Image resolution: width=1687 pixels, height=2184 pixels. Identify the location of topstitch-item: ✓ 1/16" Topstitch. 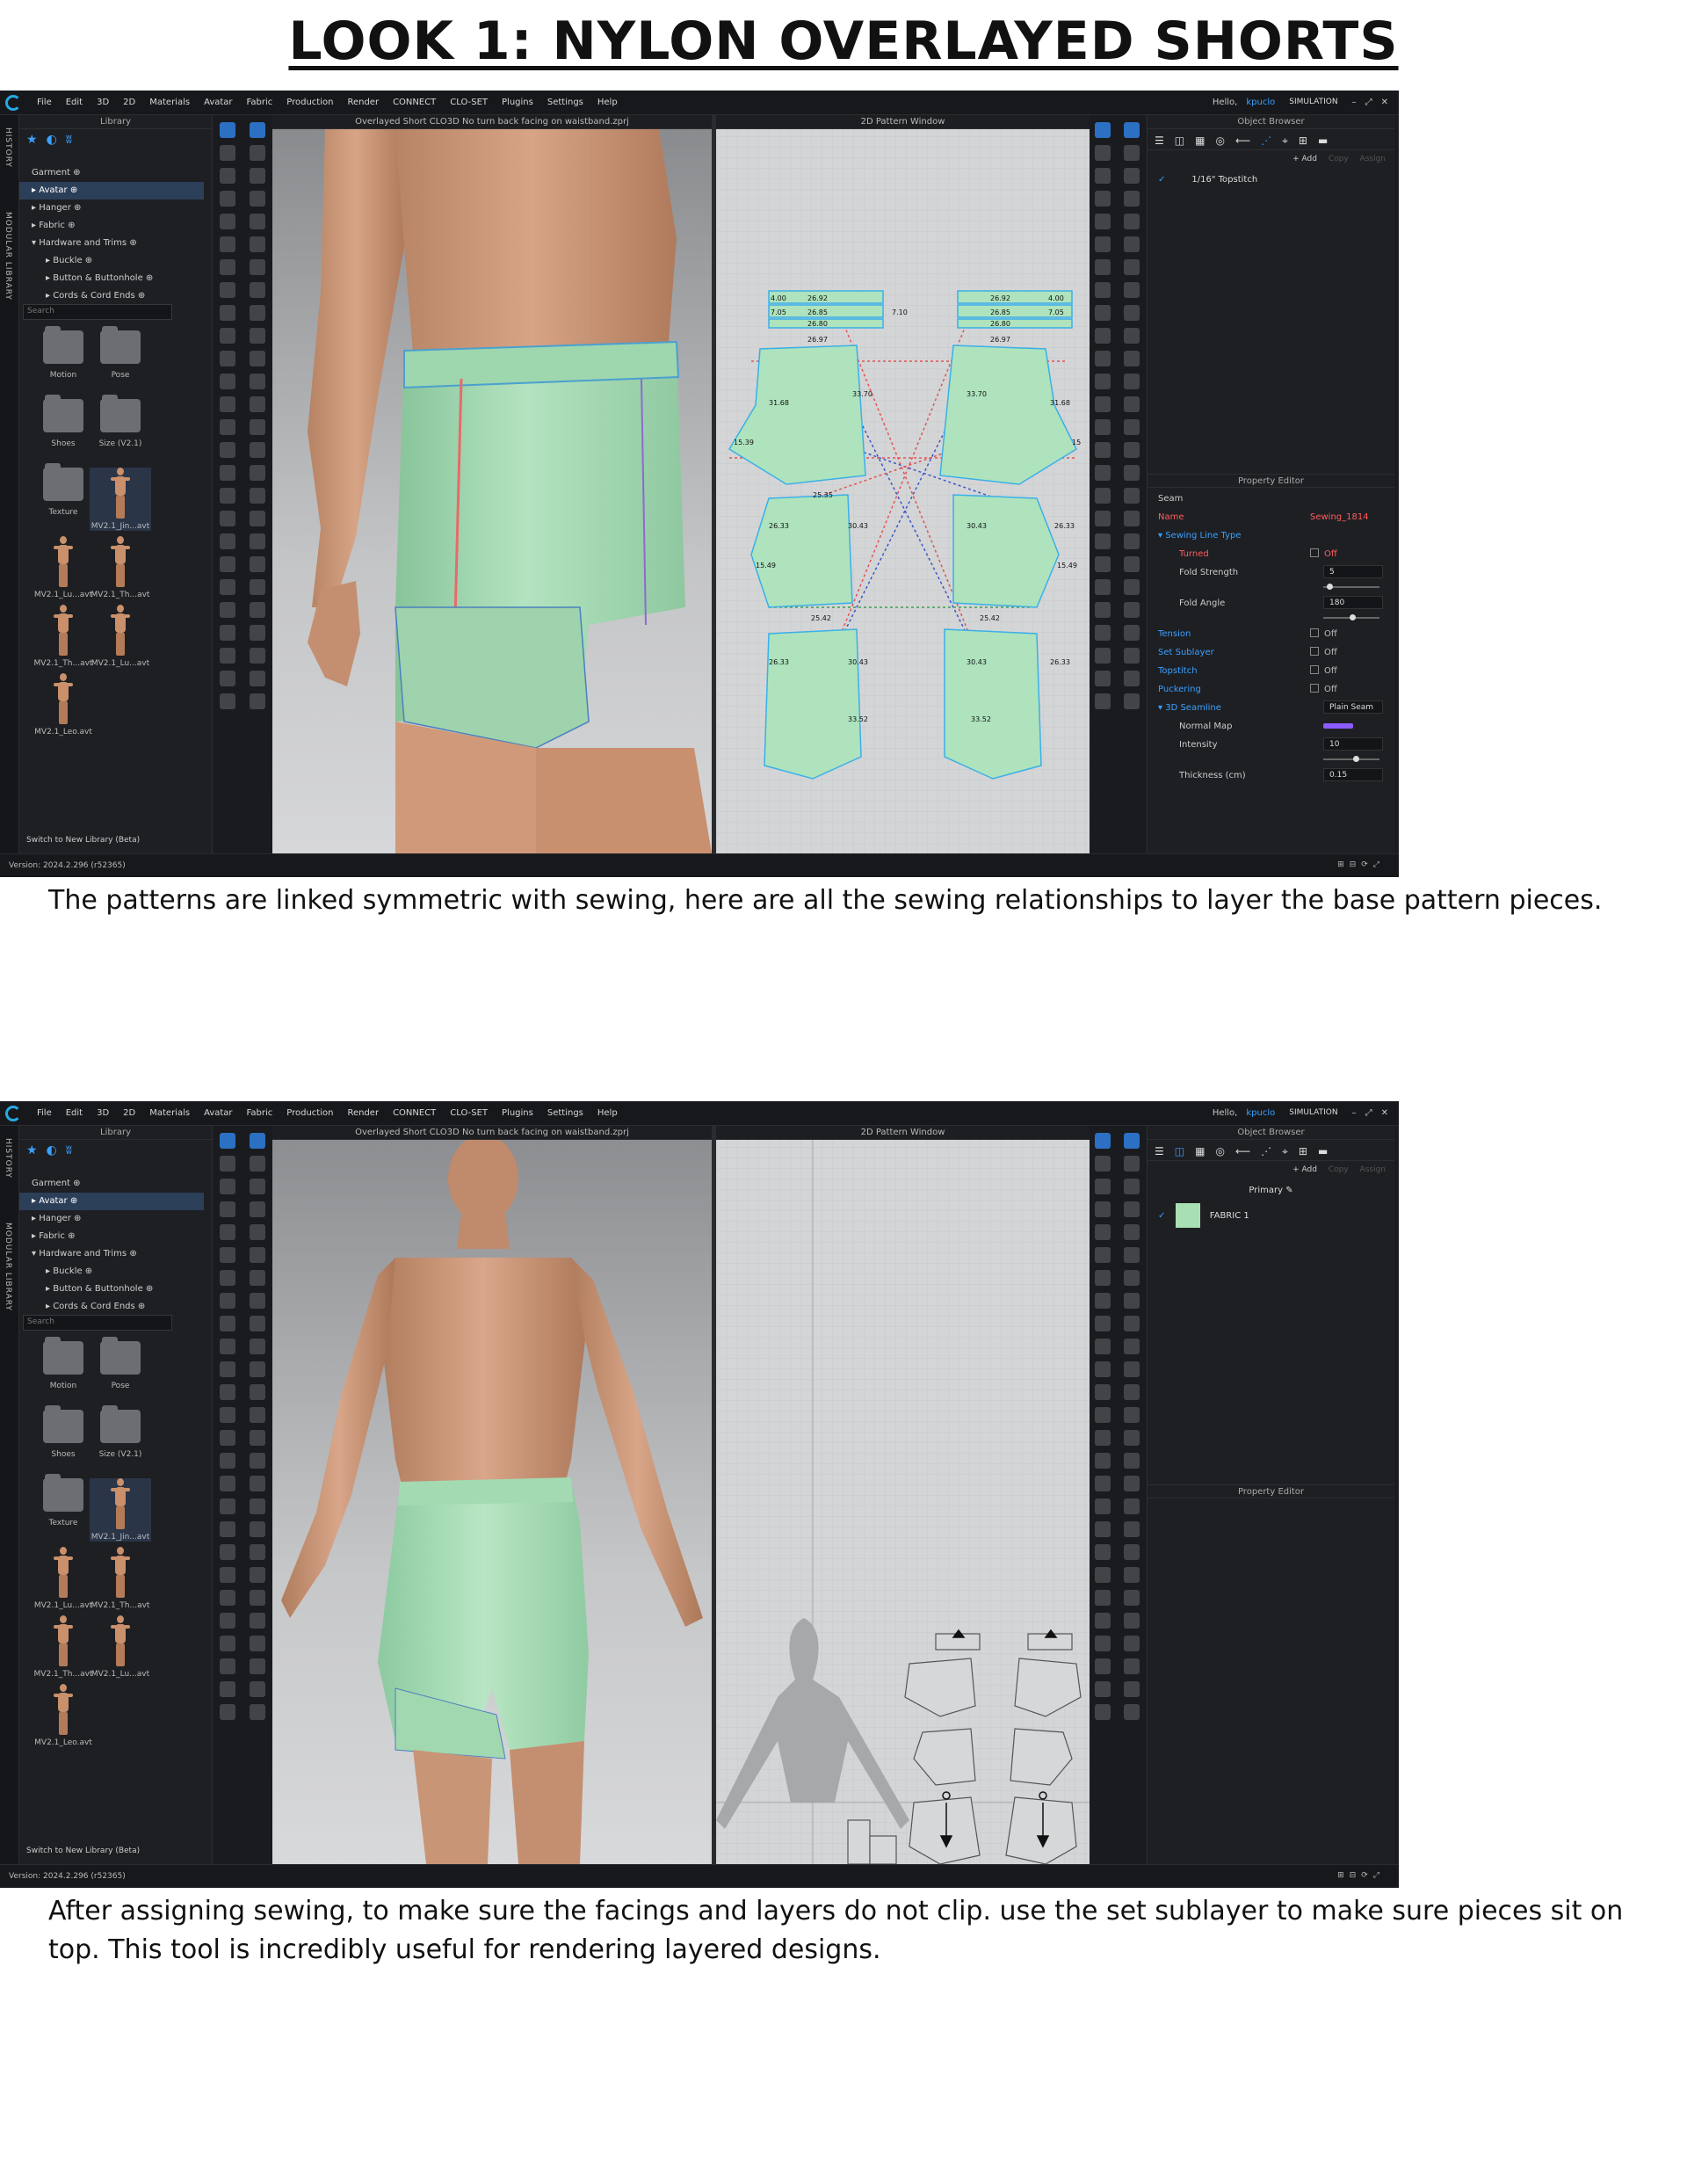
(1271, 181).